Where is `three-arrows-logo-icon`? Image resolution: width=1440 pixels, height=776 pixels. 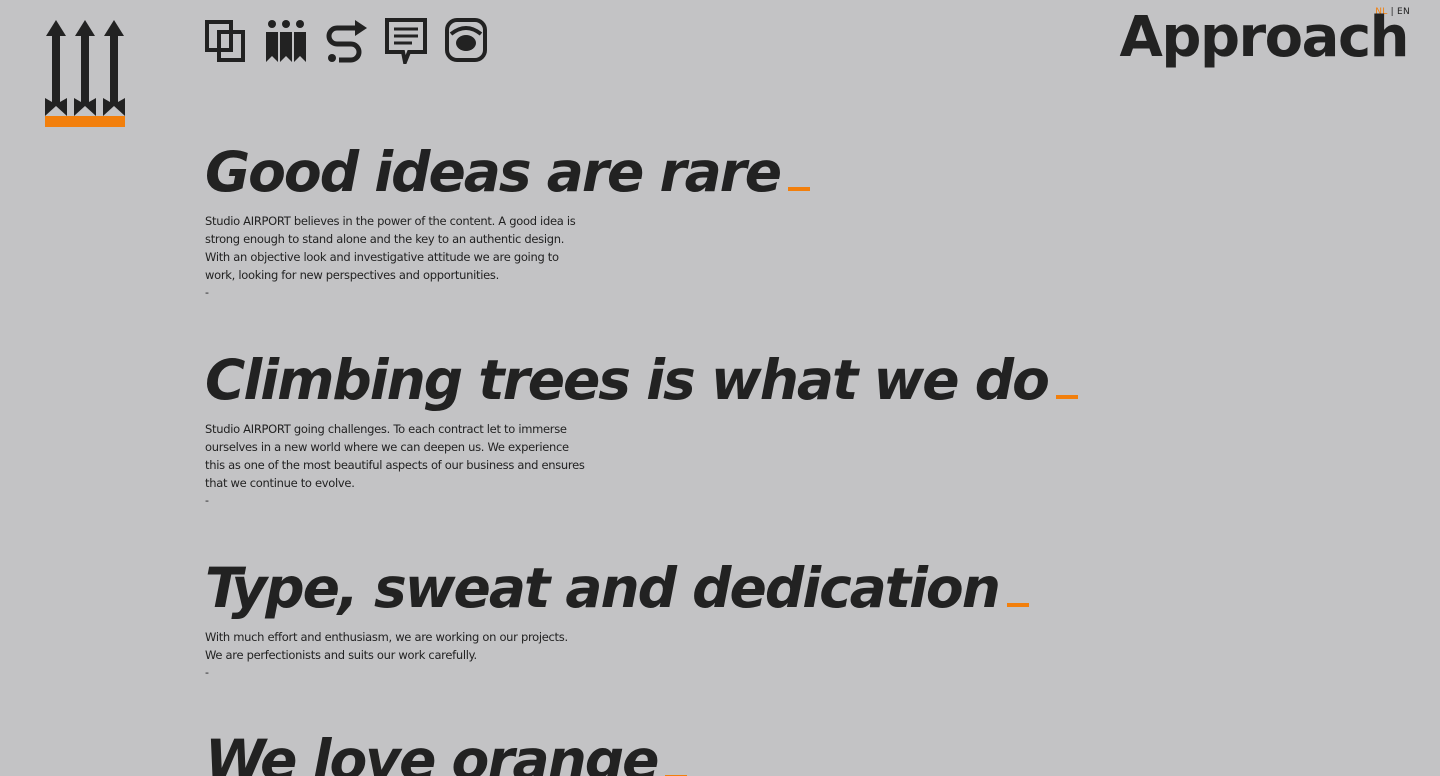 three-arrows-logo-icon is located at coordinates (85, 68).